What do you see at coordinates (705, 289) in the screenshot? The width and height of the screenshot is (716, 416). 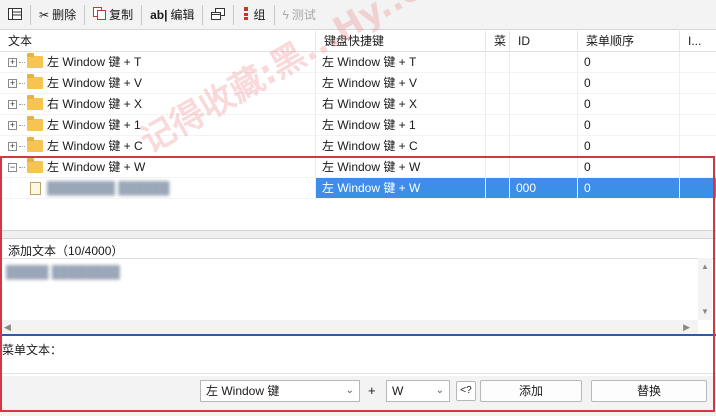 I see `vertical-scrollbar: ▲ ▼` at bounding box center [705, 289].